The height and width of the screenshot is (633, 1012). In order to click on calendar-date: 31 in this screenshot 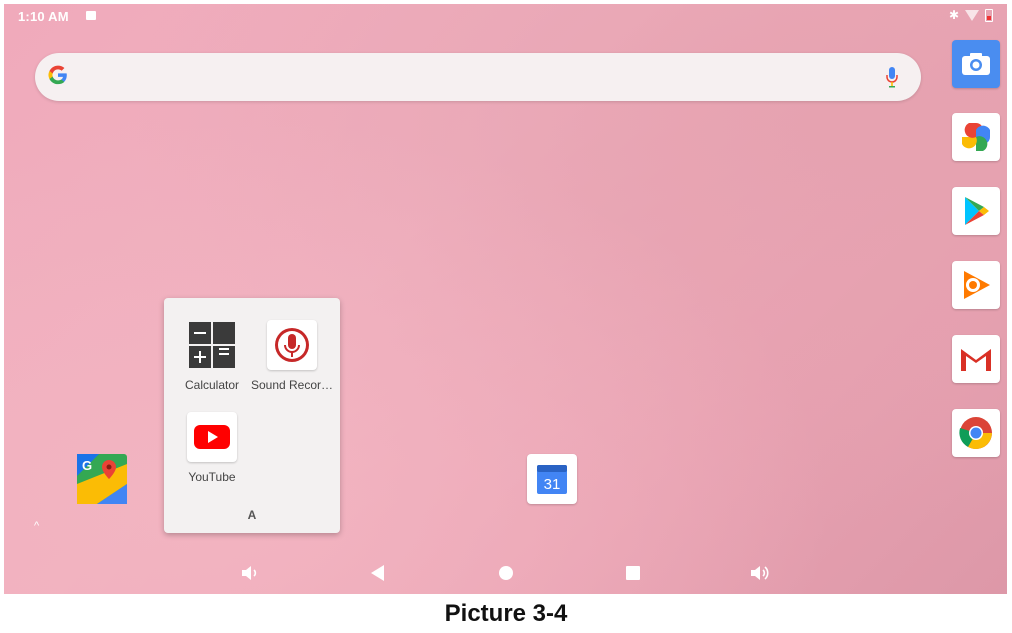, I will do `click(552, 484)`.